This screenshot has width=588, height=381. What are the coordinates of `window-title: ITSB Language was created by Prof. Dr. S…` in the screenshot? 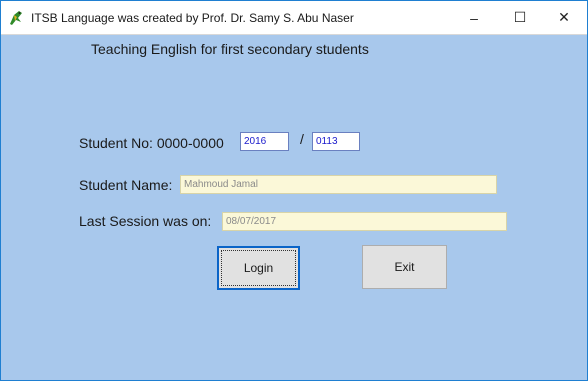 It's located at (192, 18).